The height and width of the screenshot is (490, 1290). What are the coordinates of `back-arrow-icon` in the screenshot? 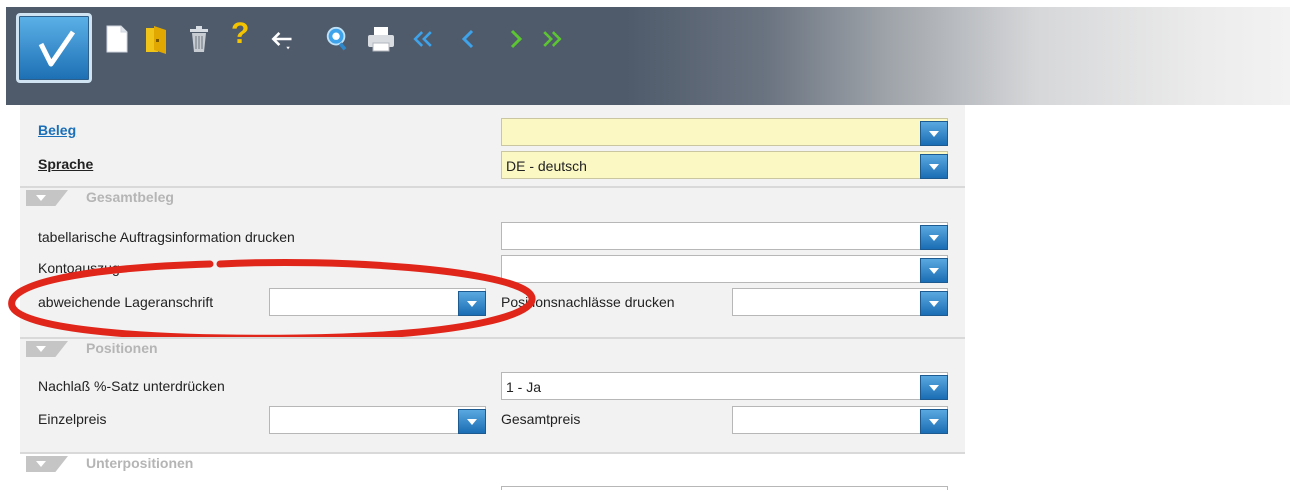 It's located at (282, 39).